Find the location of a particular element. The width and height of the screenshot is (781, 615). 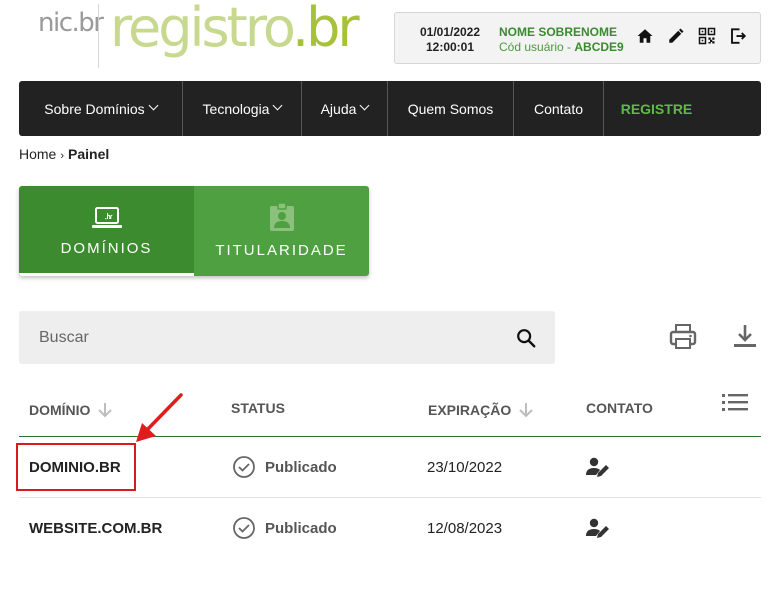

laptop-br-icon is located at coordinates (107, 216).